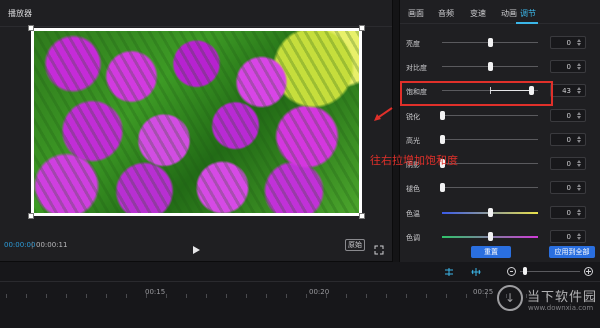 Image resolution: width=600 pixels, height=328 pixels. Describe the element at coordinates (155, 292) in the screenshot. I see `ruler-label: 00:15` at that location.